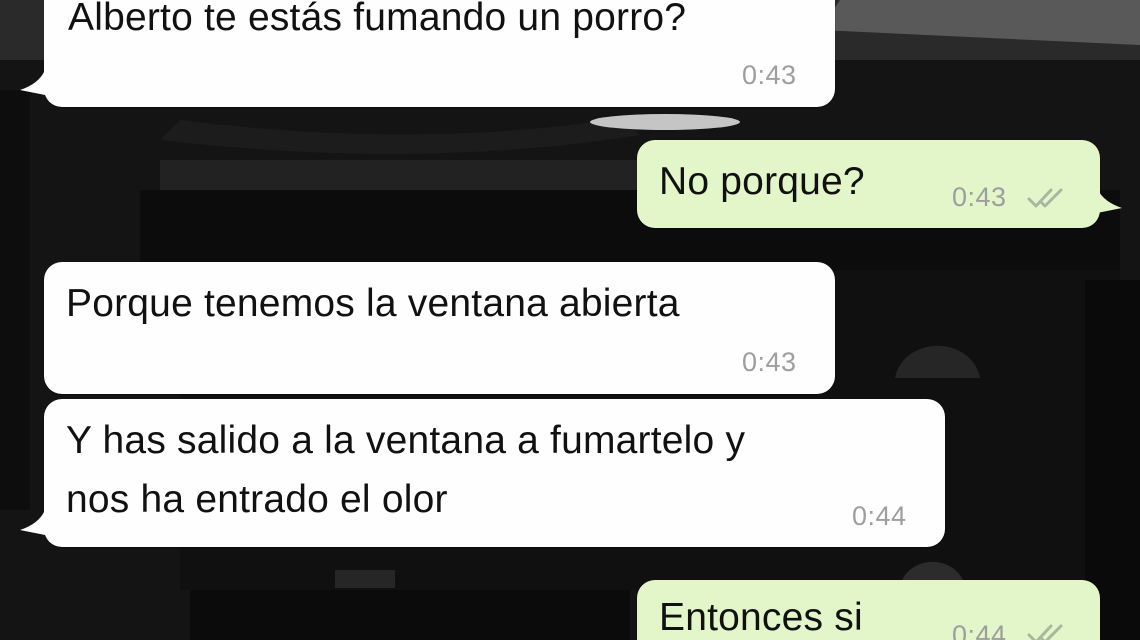 The width and height of the screenshot is (1140, 640). I want to click on message-text: Alberto te estás fumando un porro?, so click(377, 19).